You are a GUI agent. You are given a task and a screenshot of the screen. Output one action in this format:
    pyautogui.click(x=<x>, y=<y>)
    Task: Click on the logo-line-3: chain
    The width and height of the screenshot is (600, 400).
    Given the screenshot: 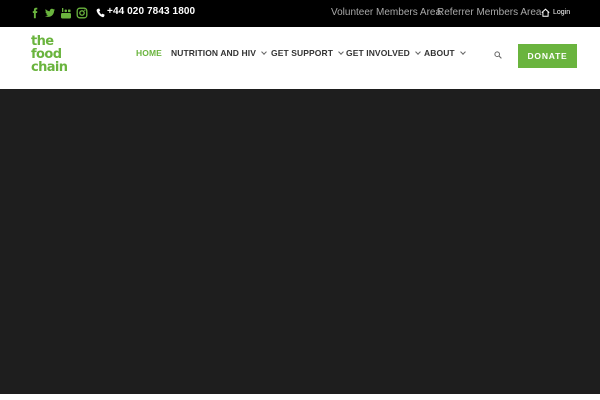 What is the action you would take?
    pyautogui.click(x=49, y=67)
    